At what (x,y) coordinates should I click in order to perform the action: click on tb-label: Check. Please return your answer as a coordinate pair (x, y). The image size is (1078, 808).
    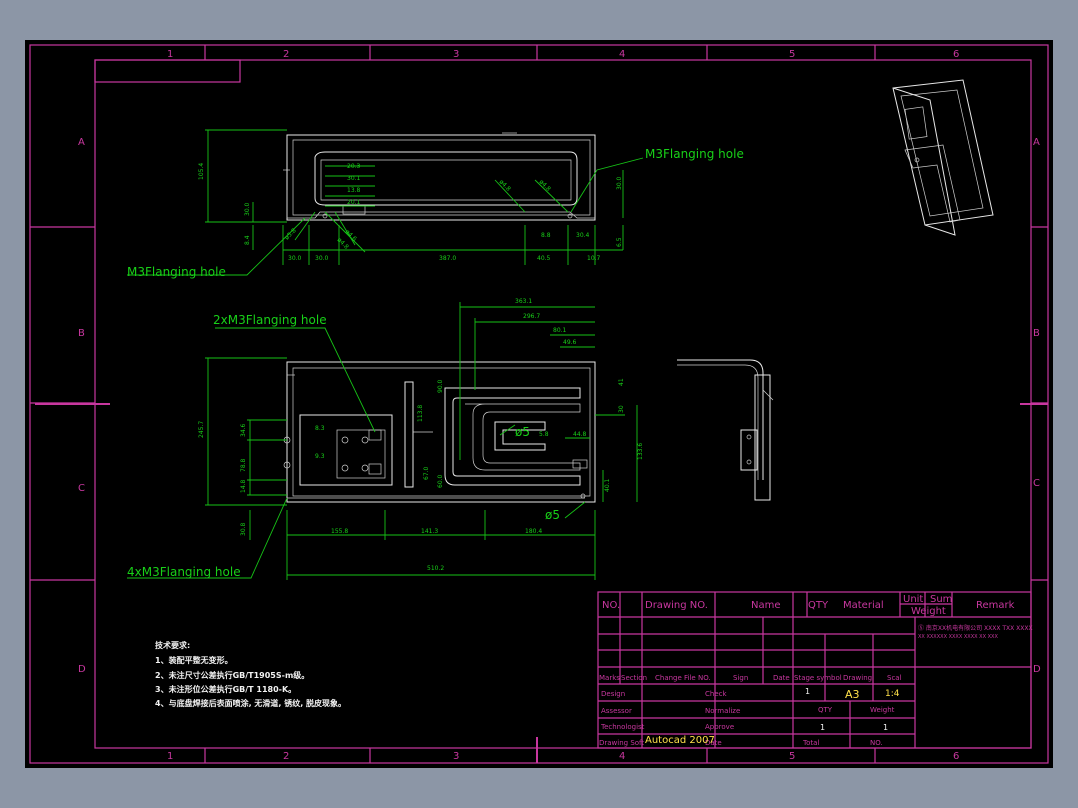
    Looking at the image, I should click on (716, 694).